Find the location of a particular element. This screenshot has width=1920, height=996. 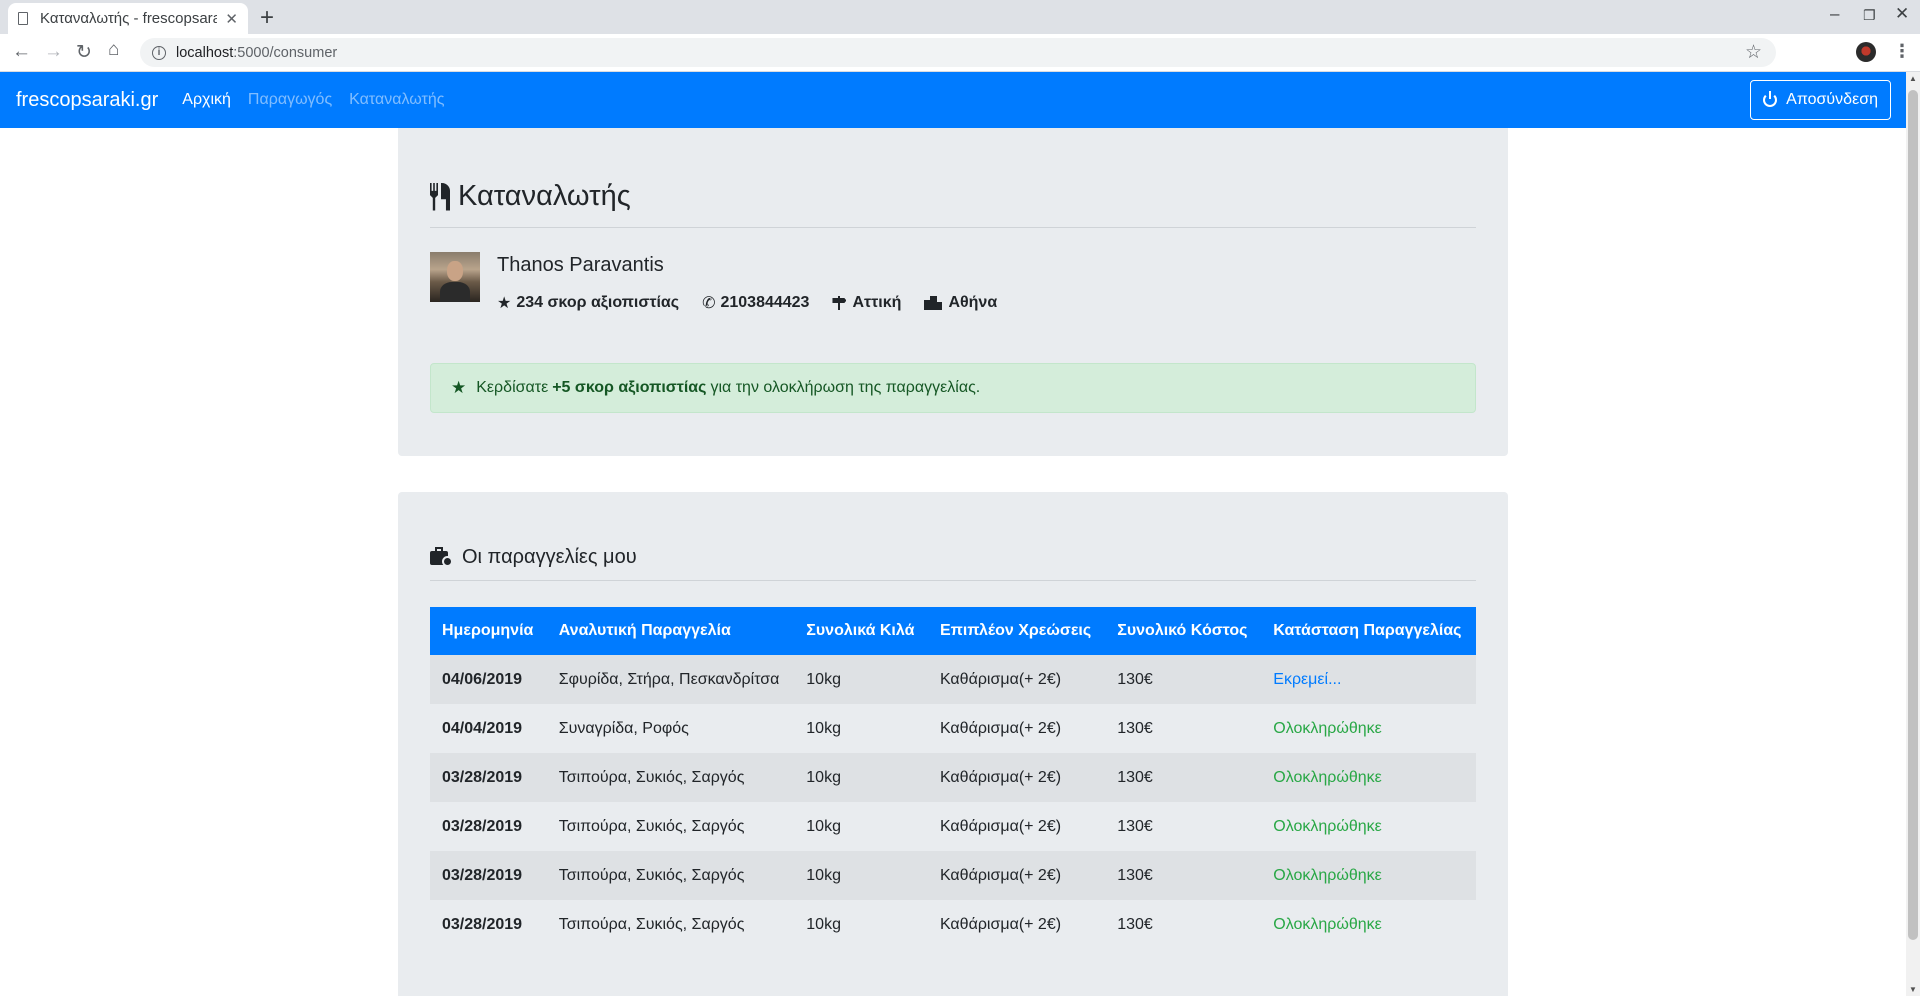

nav-link-consumer: Καταναλωτής is located at coordinates (396, 100).